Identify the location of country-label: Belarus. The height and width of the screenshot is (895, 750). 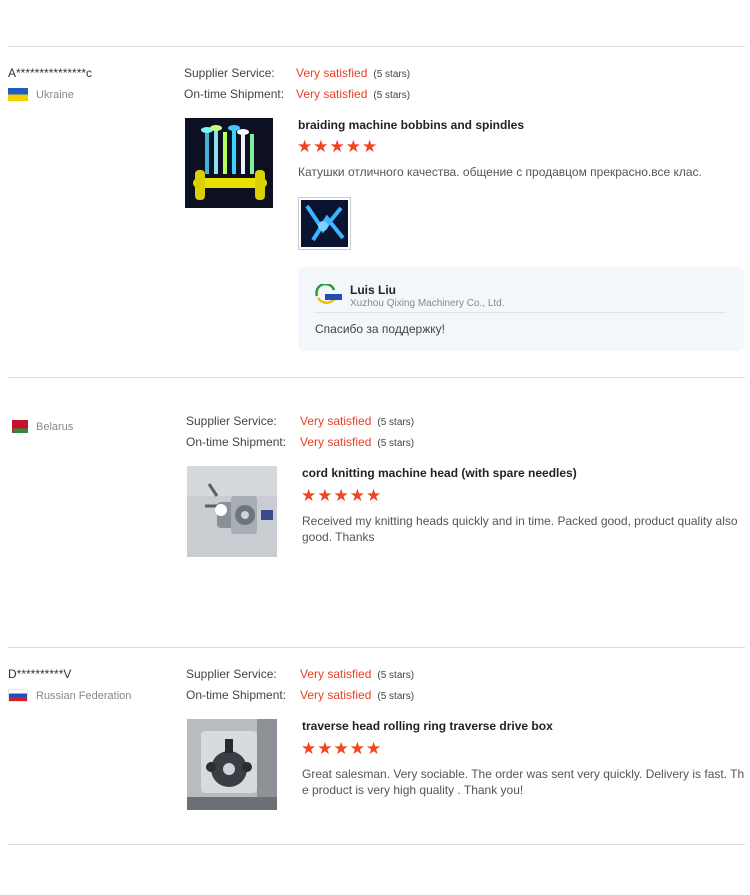
(55, 426).